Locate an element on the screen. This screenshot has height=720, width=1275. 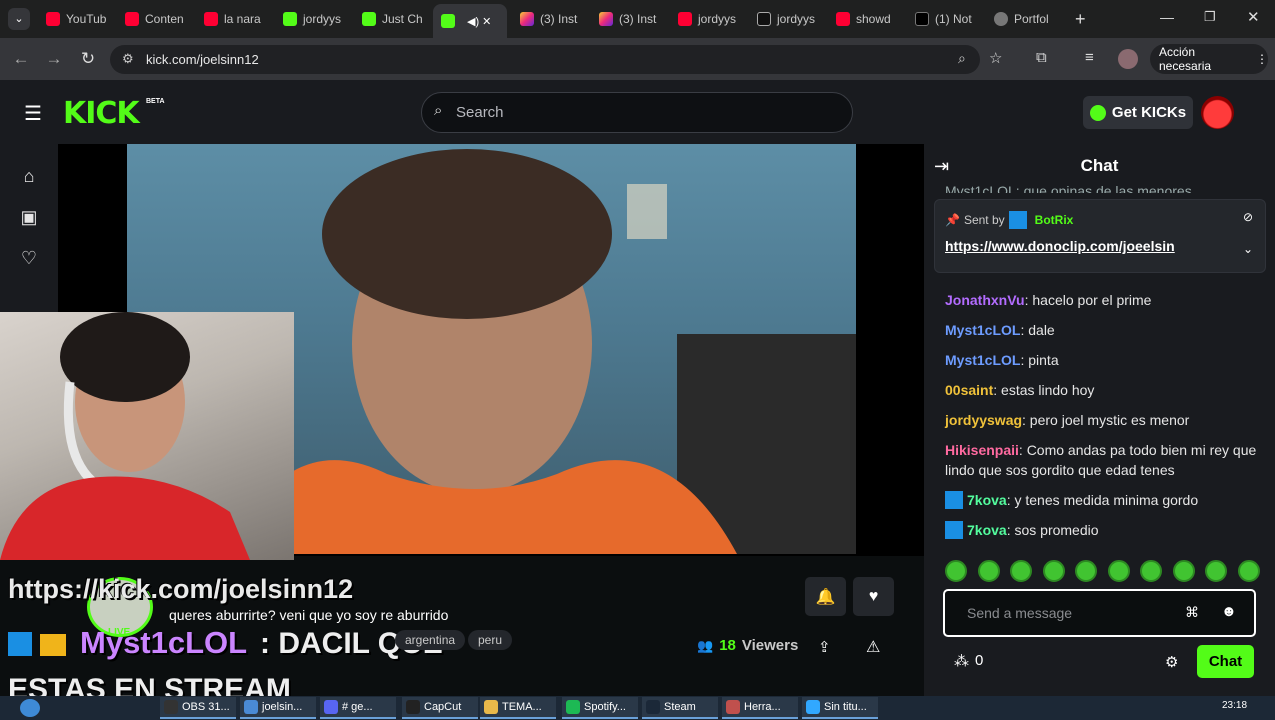
minimize-button: — is located at coordinates (1167, 17).